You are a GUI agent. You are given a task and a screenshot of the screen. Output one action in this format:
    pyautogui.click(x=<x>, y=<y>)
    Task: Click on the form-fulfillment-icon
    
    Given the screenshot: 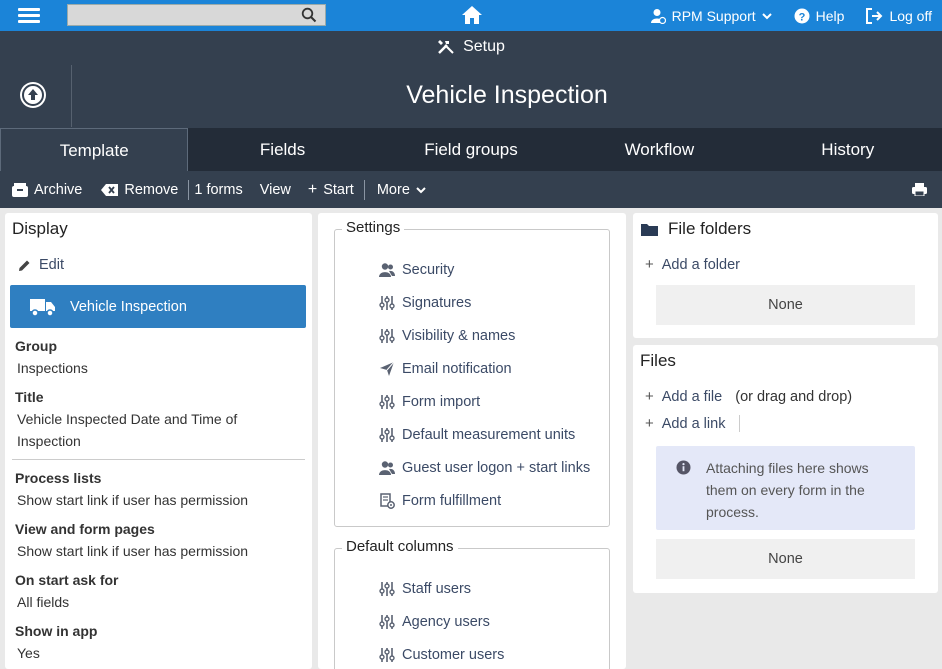 What is the action you would take?
    pyautogui.click(x=387, y=501)
    